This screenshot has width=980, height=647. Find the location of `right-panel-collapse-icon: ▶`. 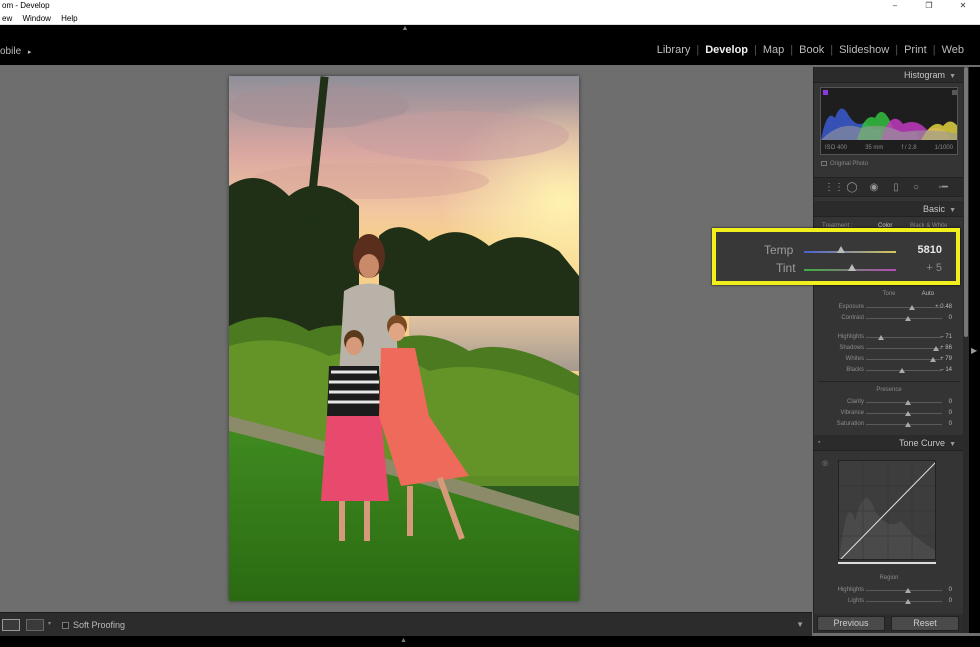

right-panel-collapse-icon: ▶ is located at coordinates (974, 350).